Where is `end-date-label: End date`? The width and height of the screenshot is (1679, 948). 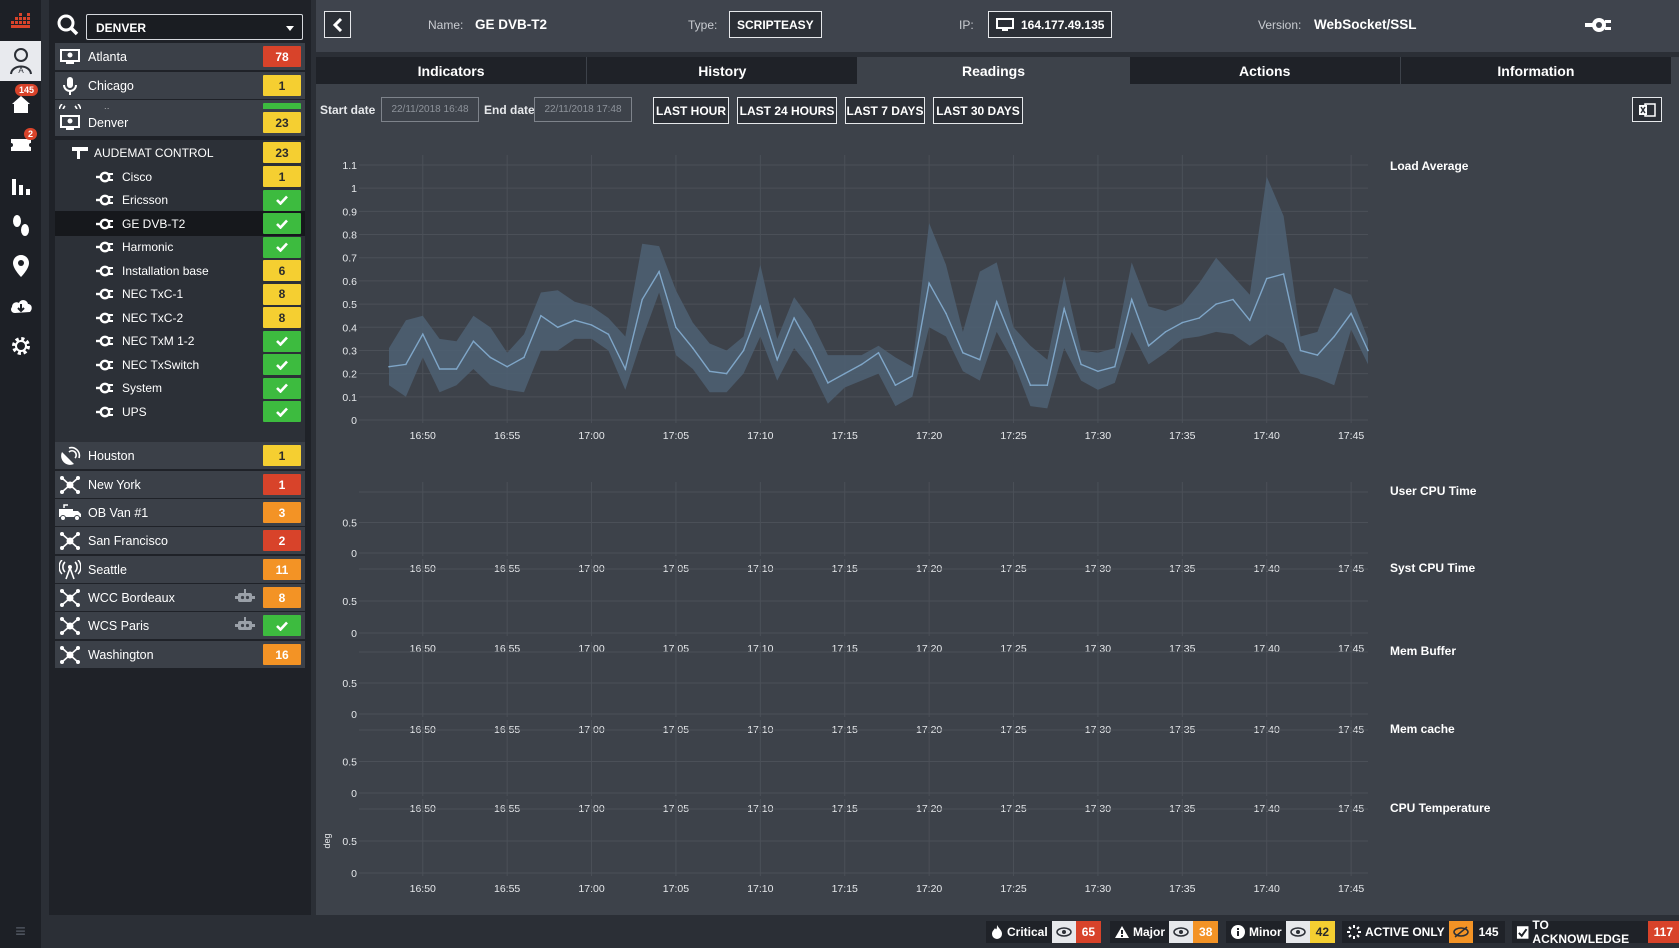 end-date-label: End date is located at coordinates (509, 110).